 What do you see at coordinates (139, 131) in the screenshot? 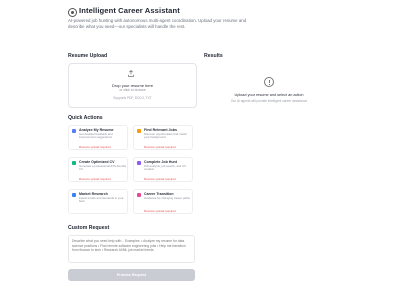
I see `search-icon` at bounding box center [139, 131].